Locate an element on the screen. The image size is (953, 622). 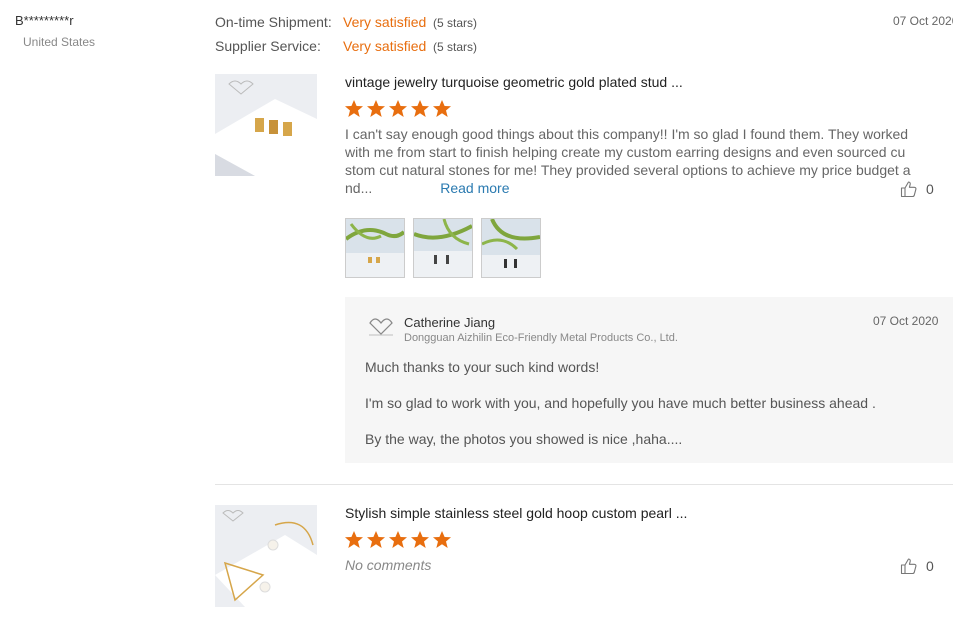
no-comments-text: No comments is located at coordinates (388, 565).